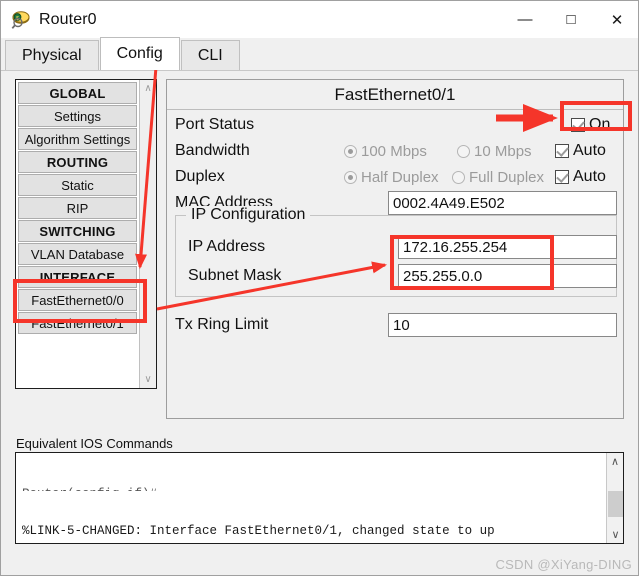  I want to click on sidebar-item-rip: RIP, so click(77, 208).